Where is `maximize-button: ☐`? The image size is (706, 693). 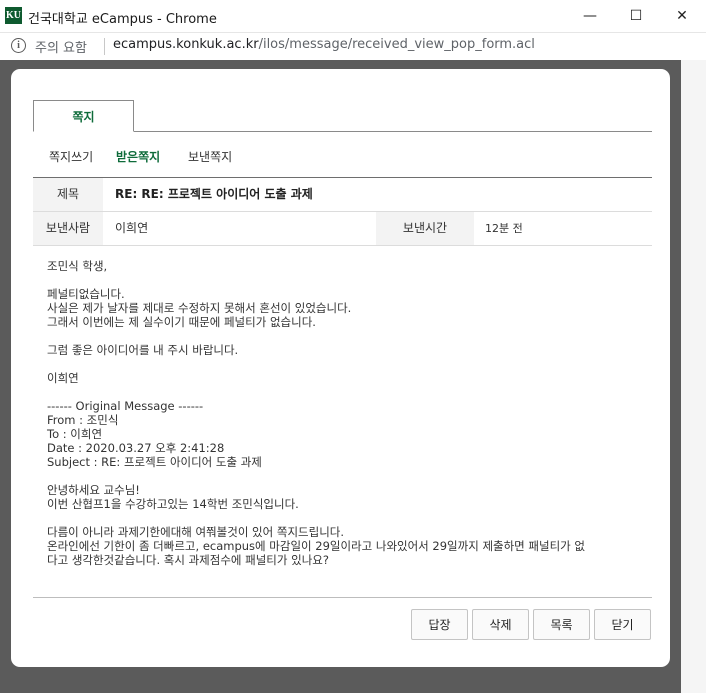
maximize-button: ☐ is located at coordinates (636, 16).